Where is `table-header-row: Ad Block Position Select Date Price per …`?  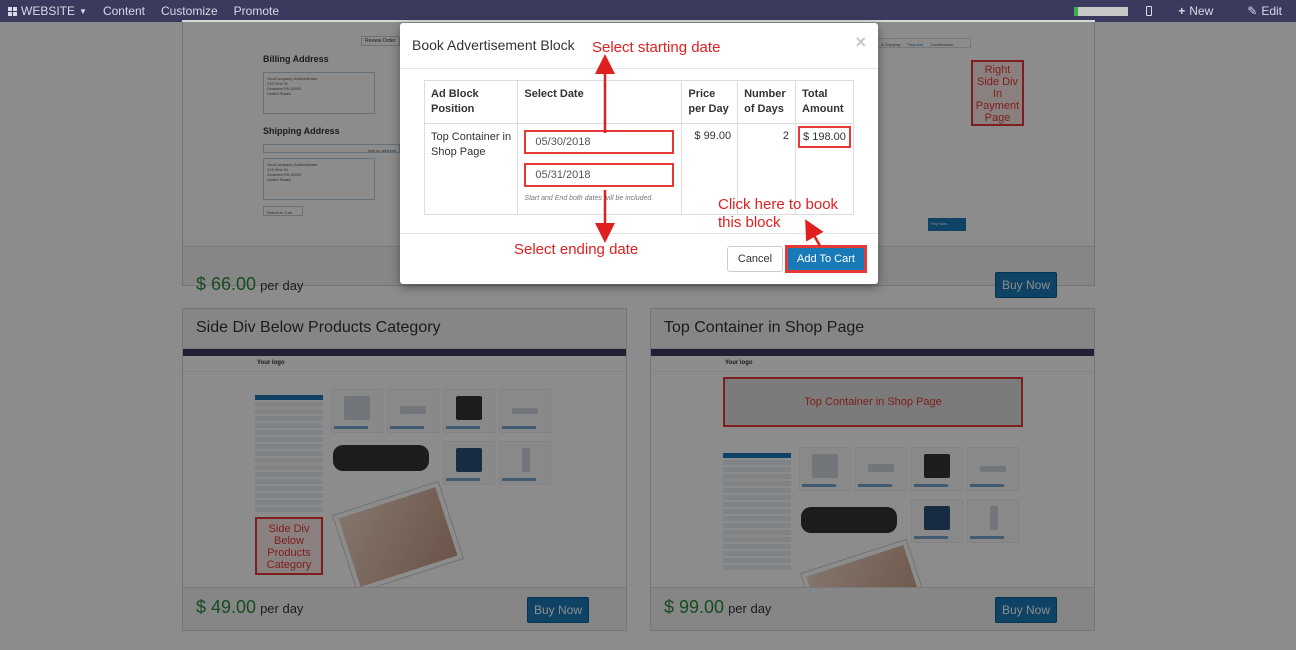
table-header-row: Ad Block Position Select Date Price per … is located at coordinates (638, 102).